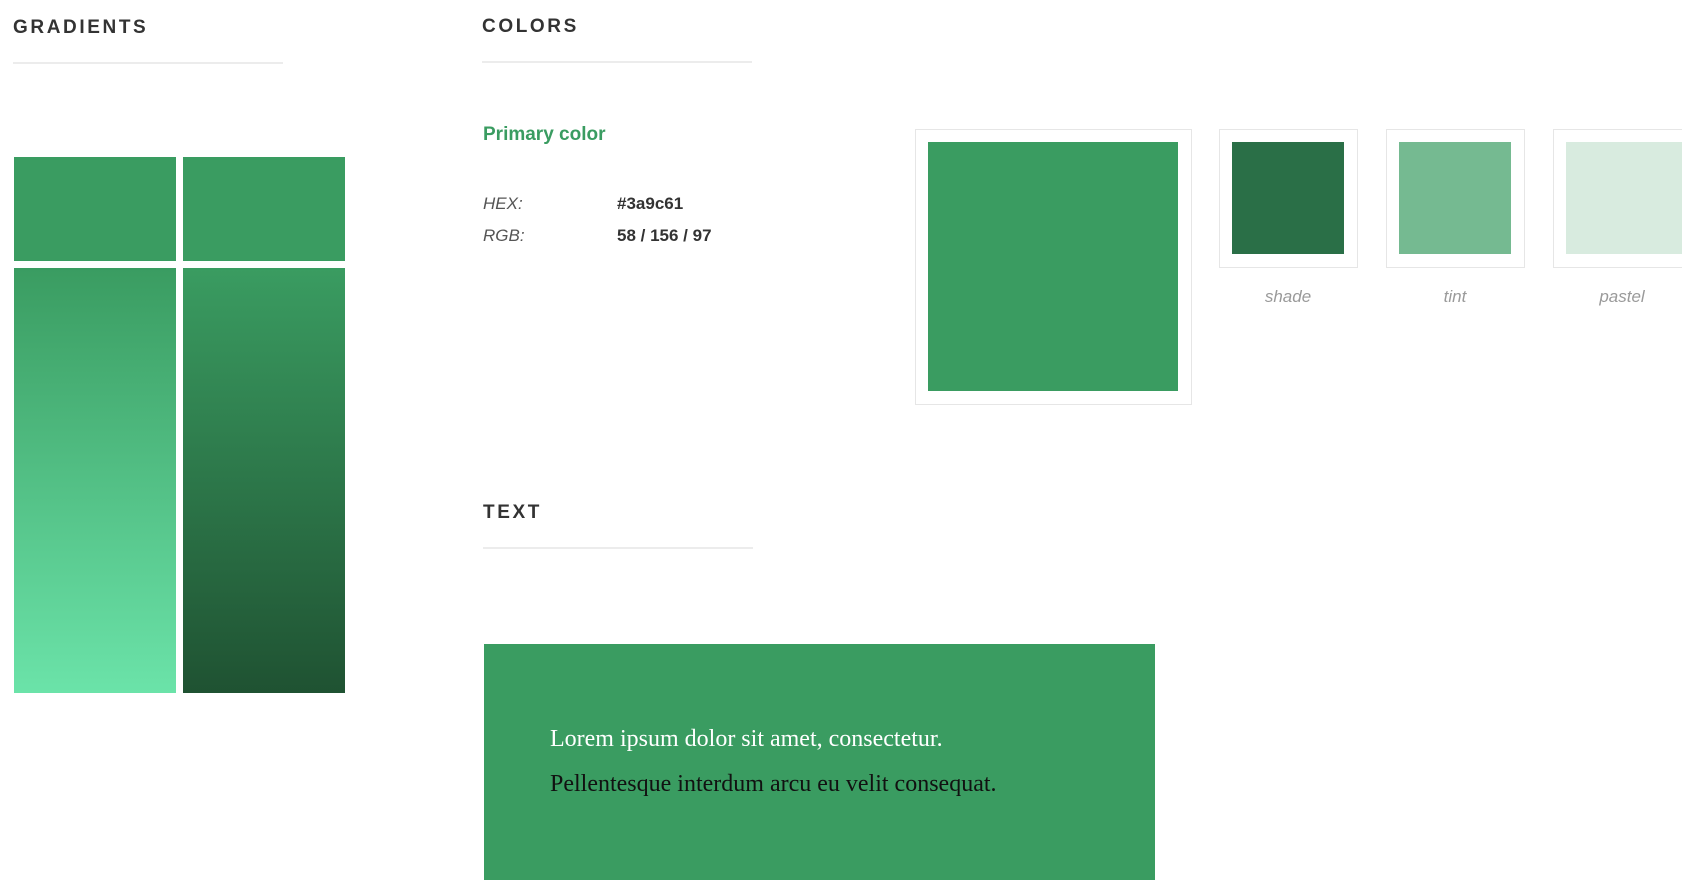 This screenshot has width=1682, height=880. What do you see at coordinates (617, 62) in the screenshot?
I see `colors-divider` at bounding box center [617, 62].